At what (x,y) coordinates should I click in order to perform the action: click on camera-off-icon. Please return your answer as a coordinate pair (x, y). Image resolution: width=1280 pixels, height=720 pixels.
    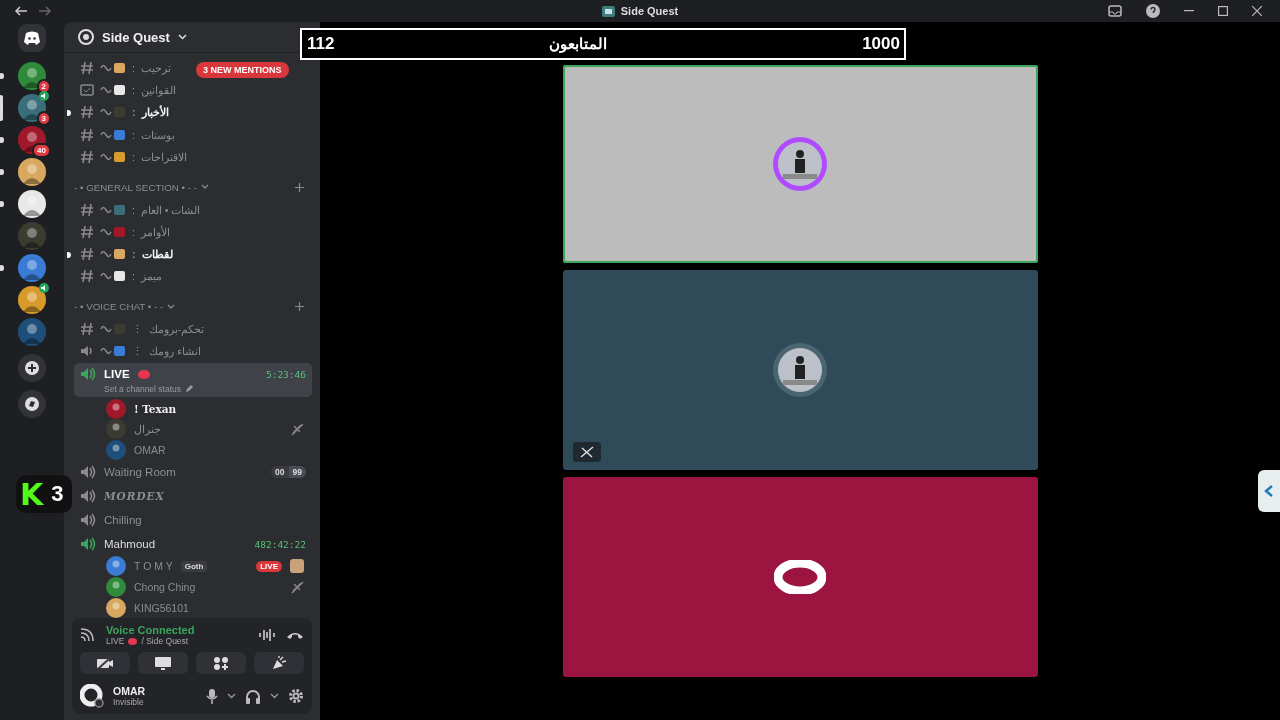
    Looking at the image, I should click on (105, 663).